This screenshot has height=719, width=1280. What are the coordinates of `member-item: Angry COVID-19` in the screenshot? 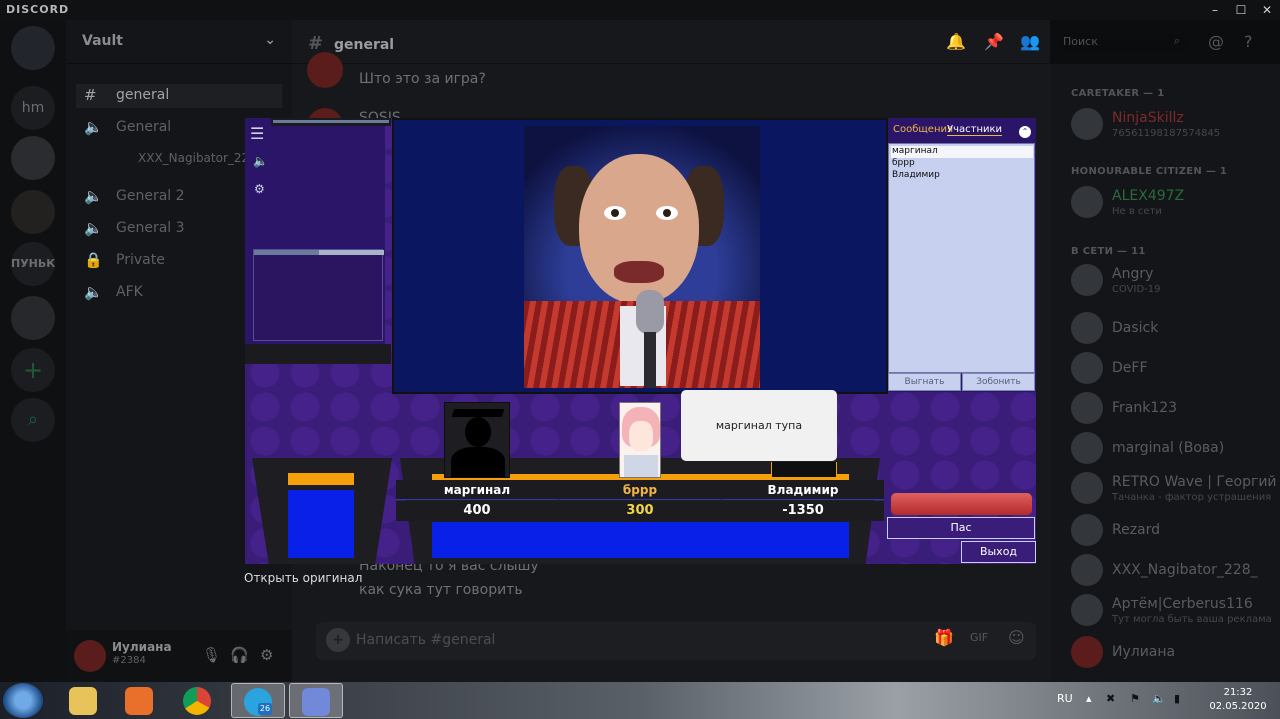 It's located at (1171, 282).